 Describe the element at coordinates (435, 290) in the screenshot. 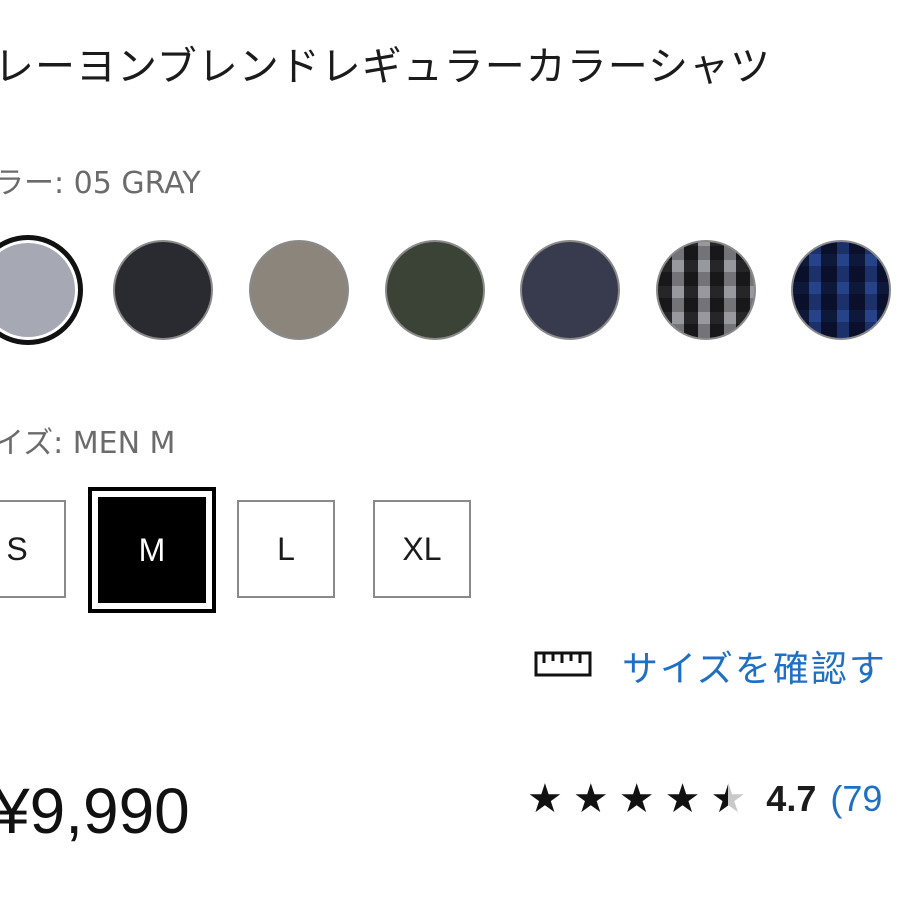

I see `color-swatch-olive` at that location.